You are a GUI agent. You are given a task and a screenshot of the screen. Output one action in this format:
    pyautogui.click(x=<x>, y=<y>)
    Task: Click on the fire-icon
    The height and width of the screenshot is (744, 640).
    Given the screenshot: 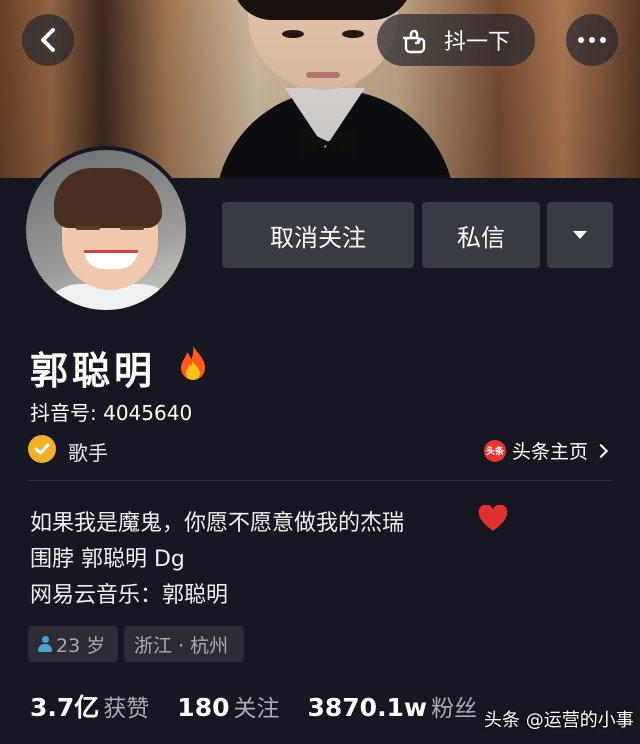 What is the action you would take?
    pyautogui.click(x=193, y=362)
    